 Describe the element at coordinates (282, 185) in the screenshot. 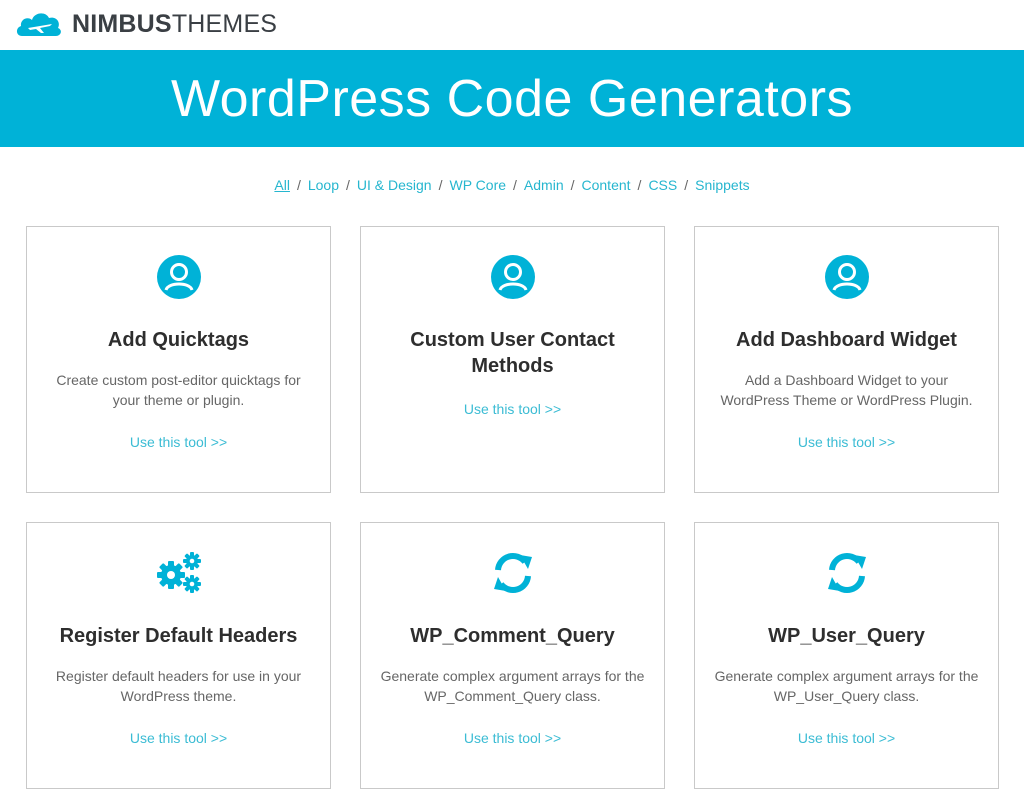

I see `filter-all: All` at that location.